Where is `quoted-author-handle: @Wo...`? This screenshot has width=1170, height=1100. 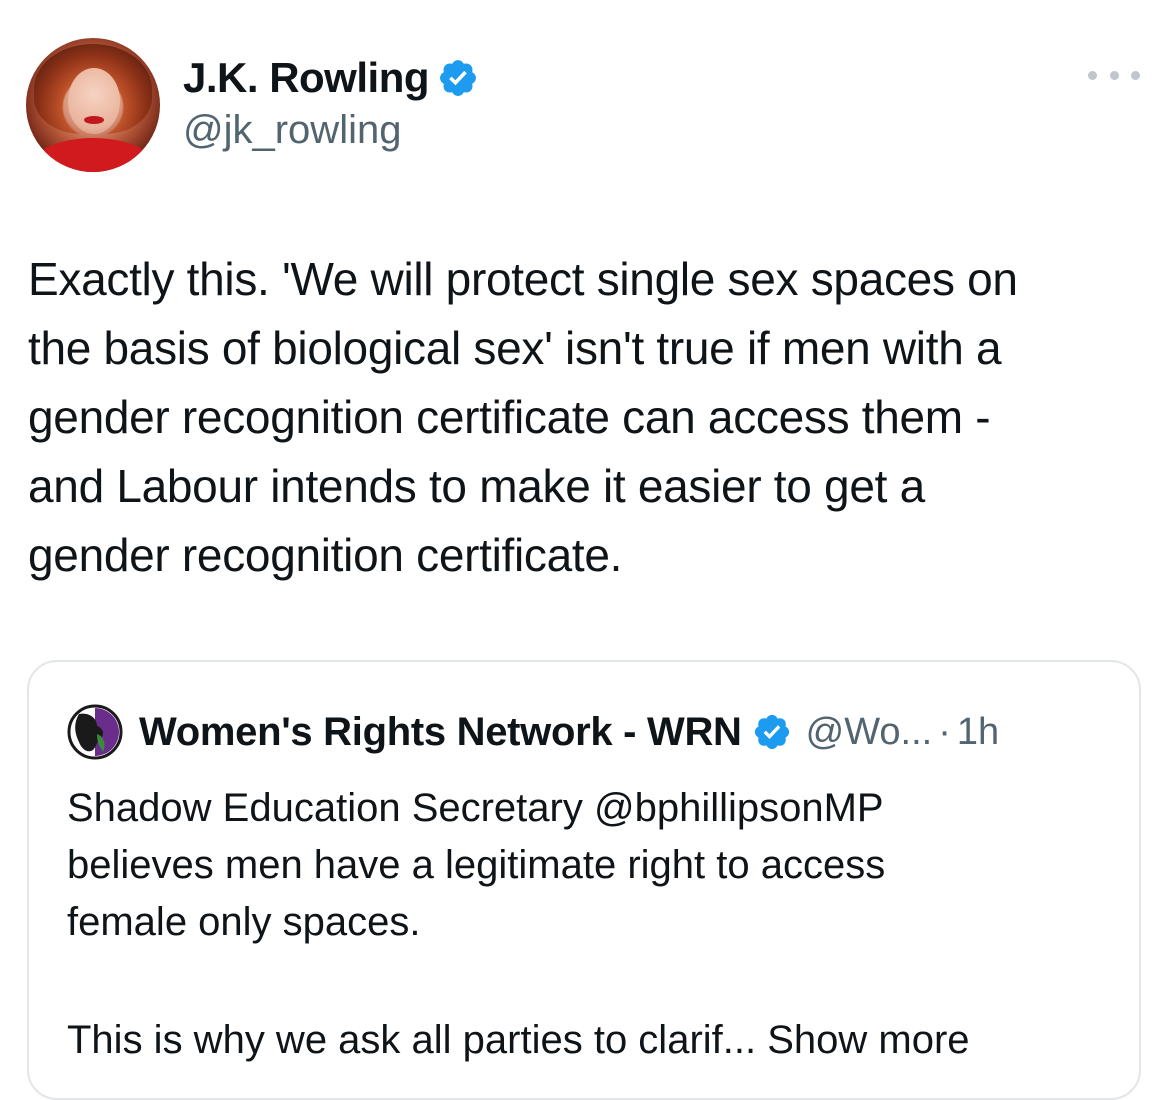 quoted-author-handle: @Wo... is located at coordinates (869, 732).